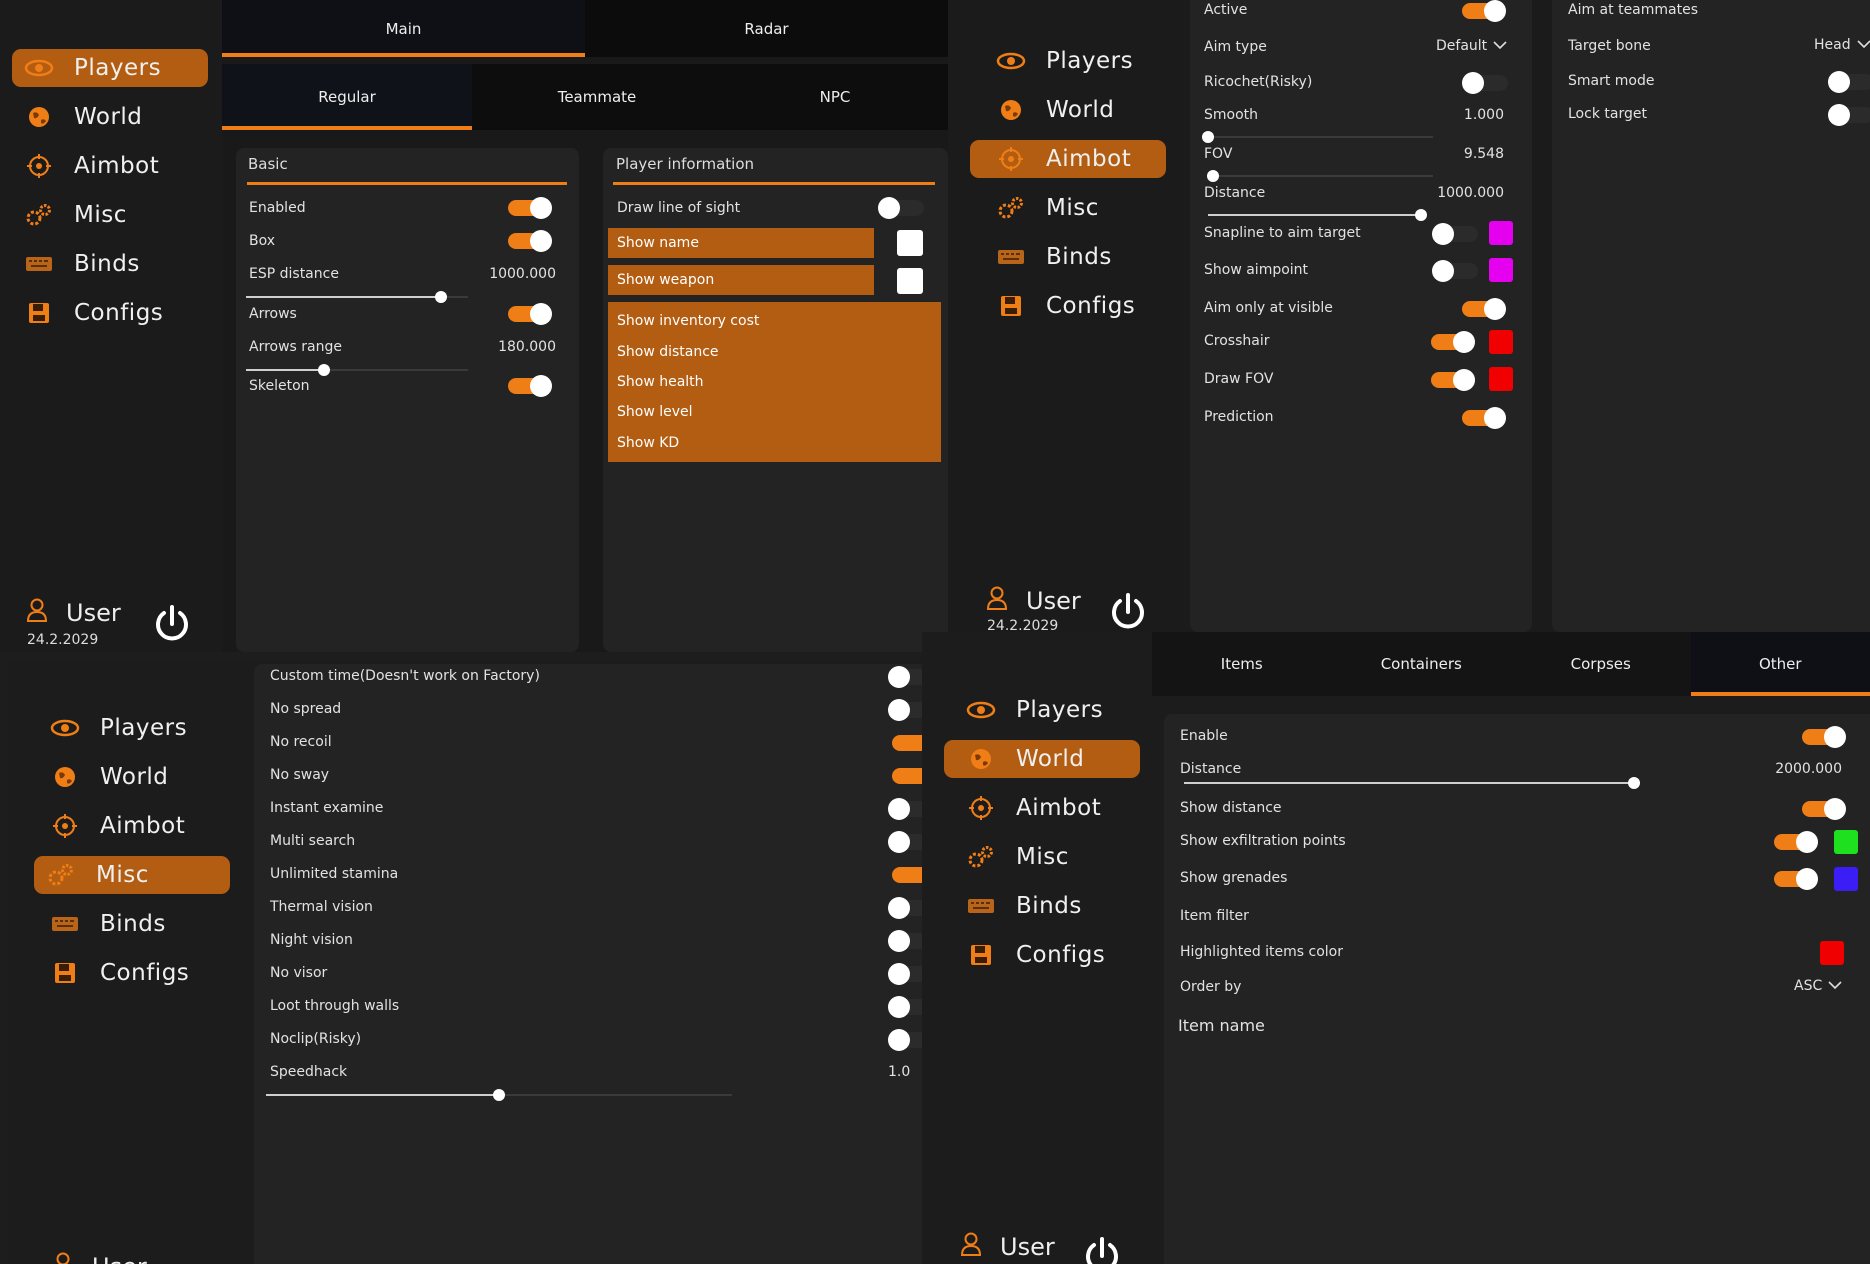 This screenshot has width=1870, height=1264. I want to click on show-aimpoint-toggle, so click(1455, 271).